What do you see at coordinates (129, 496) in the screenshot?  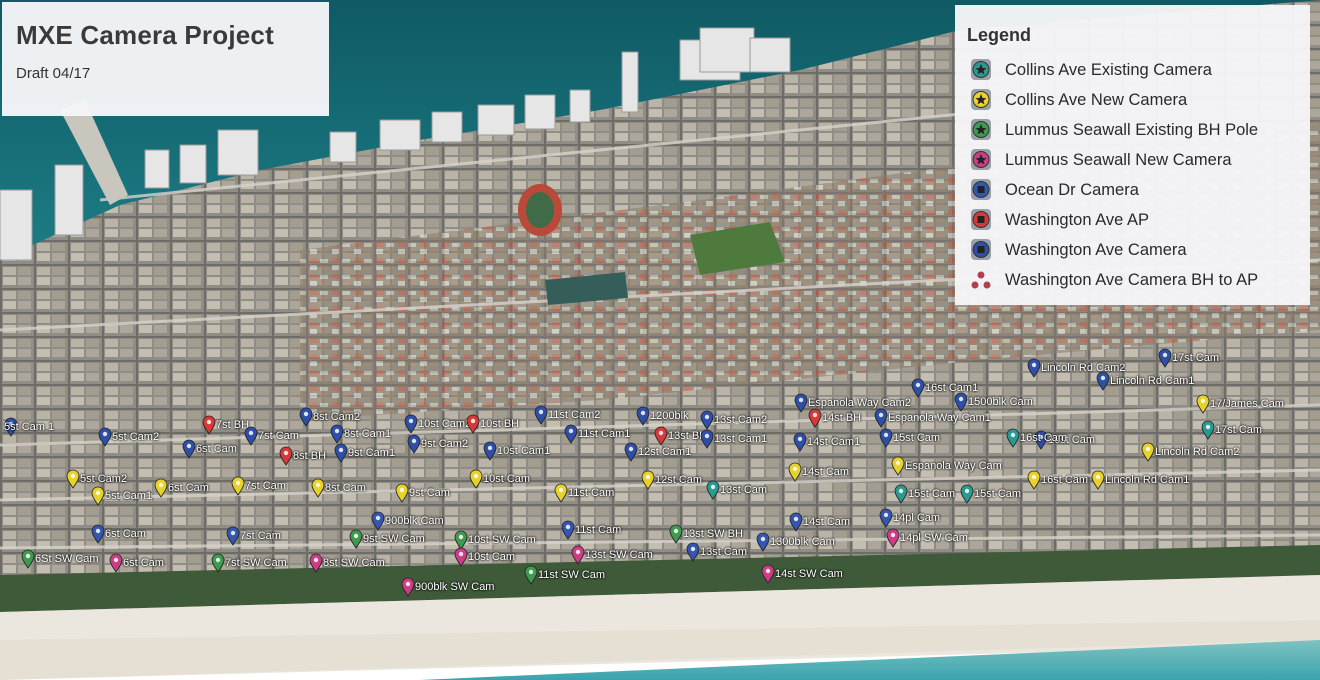 I see `marker-label: 5st Cam1` at bounding box center [129, 496].